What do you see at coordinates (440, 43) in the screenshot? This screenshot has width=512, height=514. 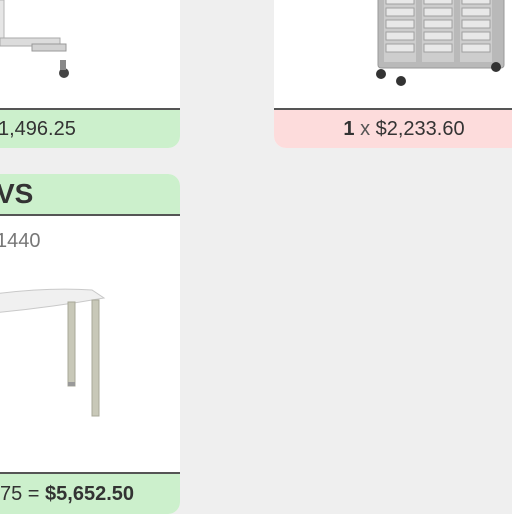 I see `product-image-storage-cart` at bounding box center [440, 43].